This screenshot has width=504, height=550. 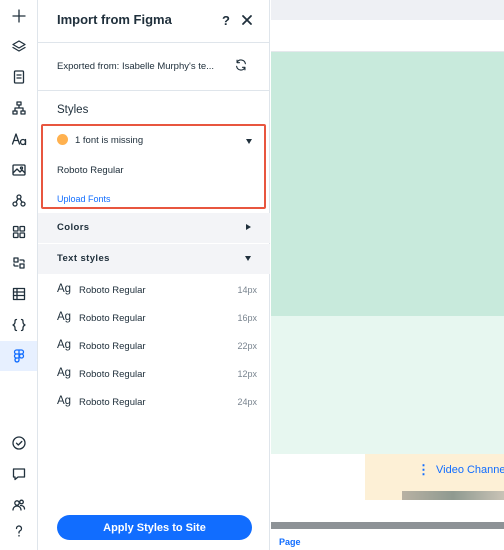 I want to click on text-style-size: 22px, so click(x=247, y=346).